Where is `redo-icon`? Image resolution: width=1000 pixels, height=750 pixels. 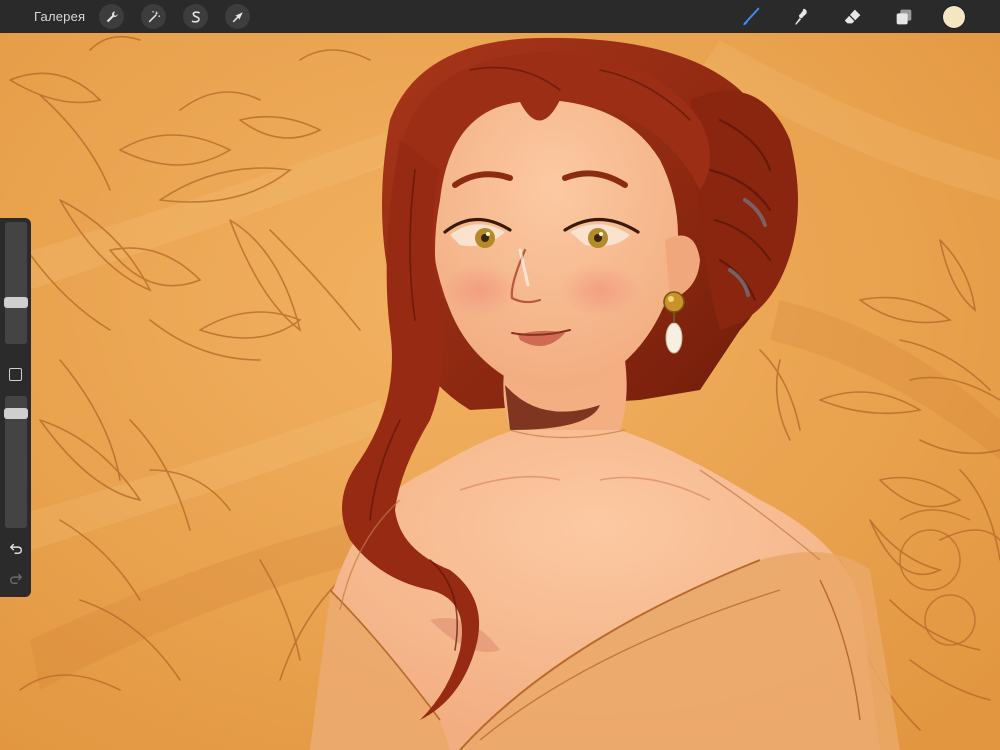 redo-icon is located at coordinates (16, 578).